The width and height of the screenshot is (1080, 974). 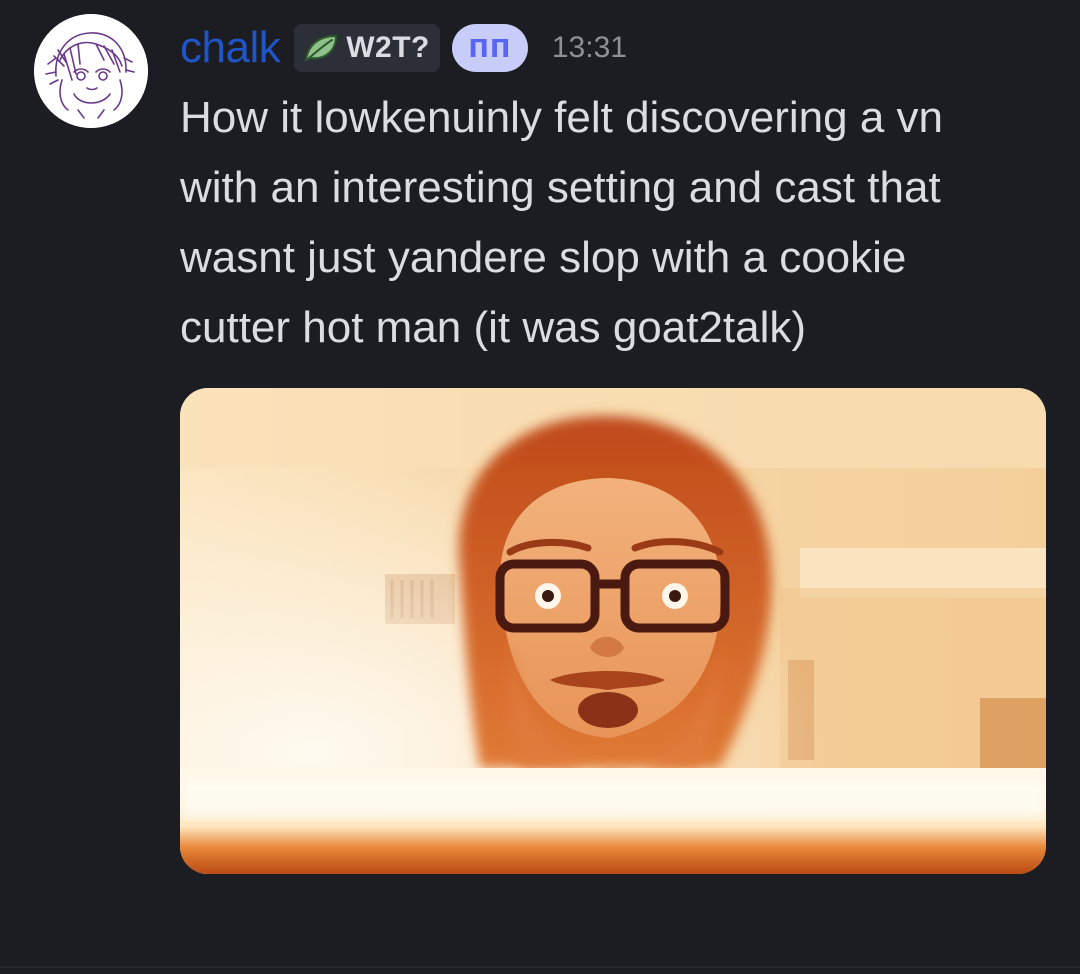 I want to click on anime-sketch-avatar-icon, so click(x=91, y=71).